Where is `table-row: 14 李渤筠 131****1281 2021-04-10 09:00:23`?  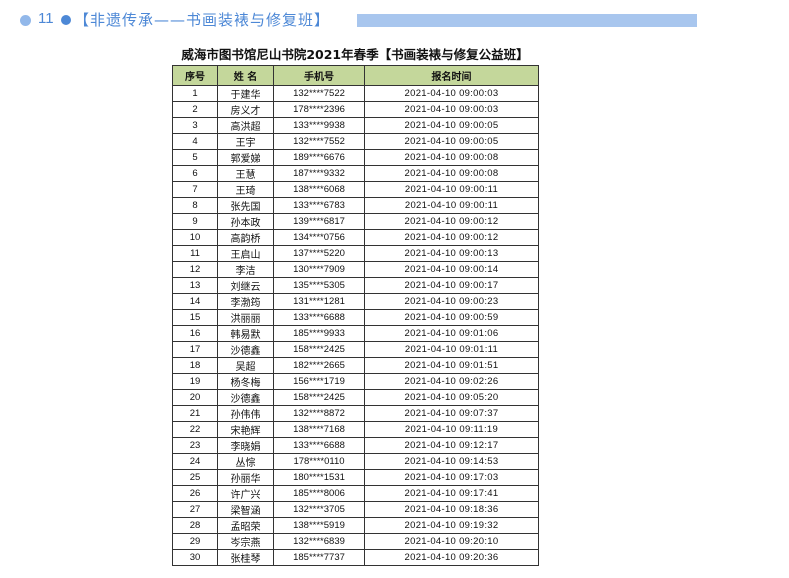 table-row: 14 李渤筠 131****1281 2021-04-10 09:00:23 is located at coordinates (355, 301).